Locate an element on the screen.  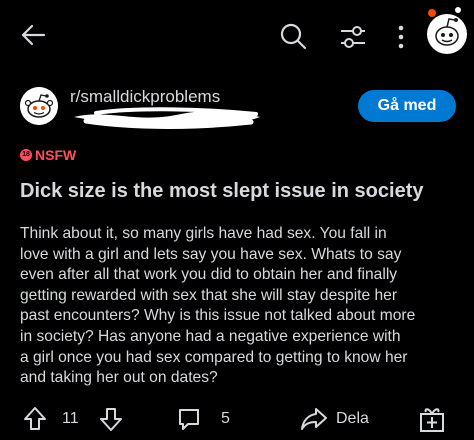
back-arrow-icon is located at coordinates (33, 35).